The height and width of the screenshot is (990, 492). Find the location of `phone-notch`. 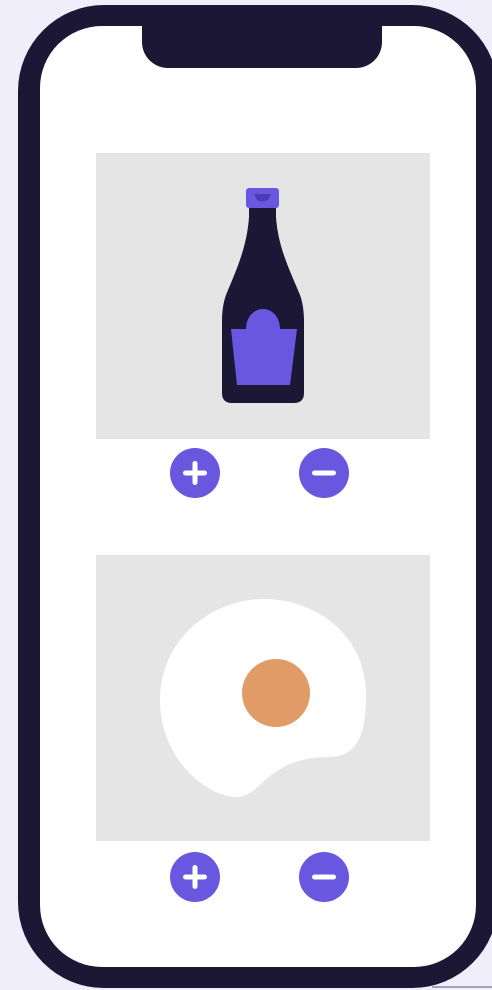

phone-notch is located at coordinates (262, 47).